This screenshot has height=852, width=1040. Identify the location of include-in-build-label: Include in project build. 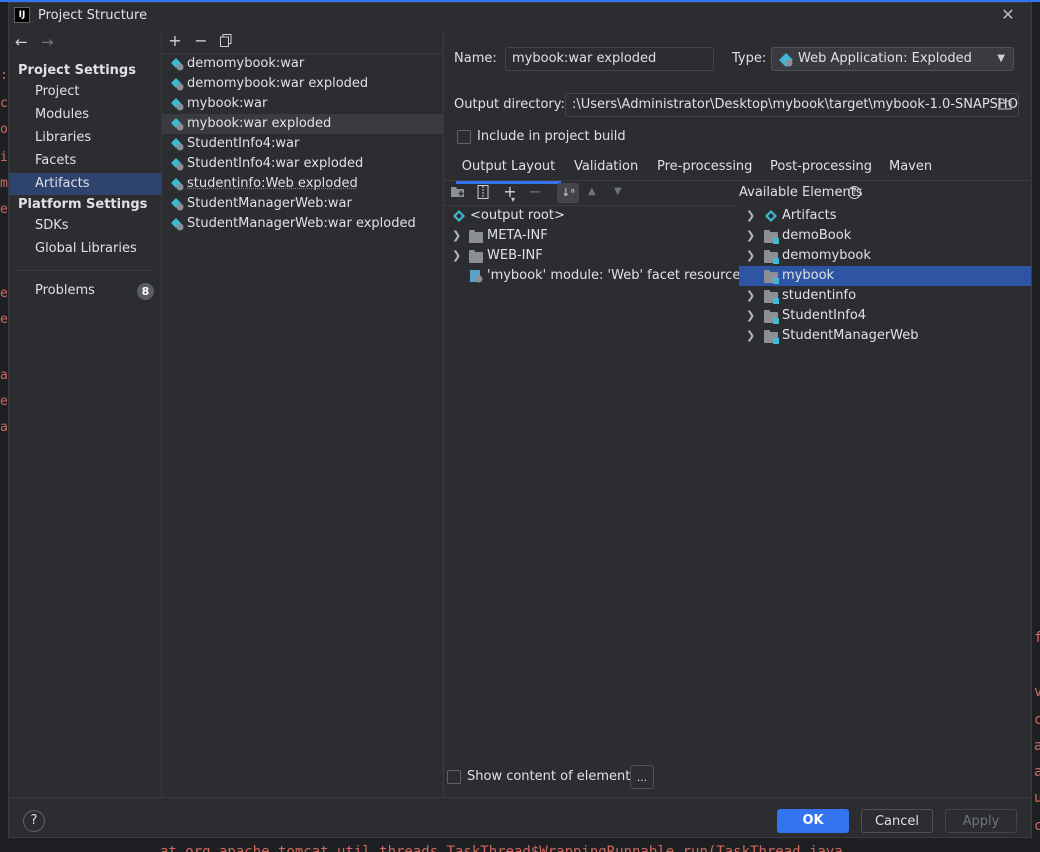
(551, 136).